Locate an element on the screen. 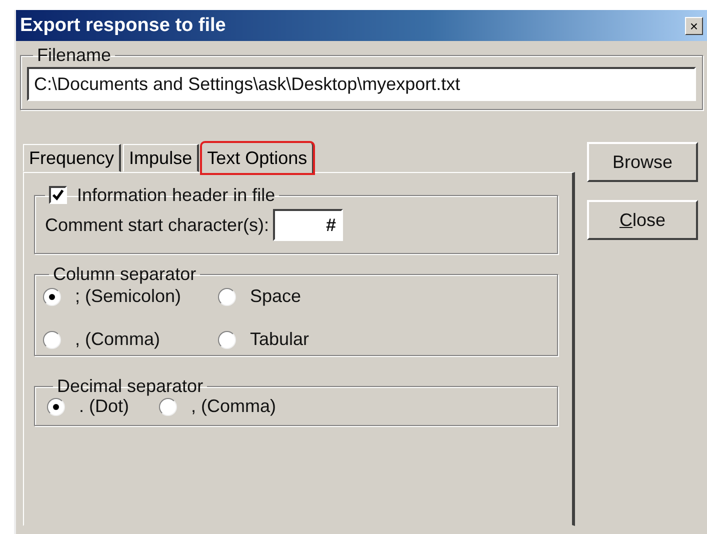 Image resolution: width=707 pixels, height=534 pixels. filename-field: C:\Documents and Settings\ask\Desktop\myexport.txt is located at coordinates (361, 84).